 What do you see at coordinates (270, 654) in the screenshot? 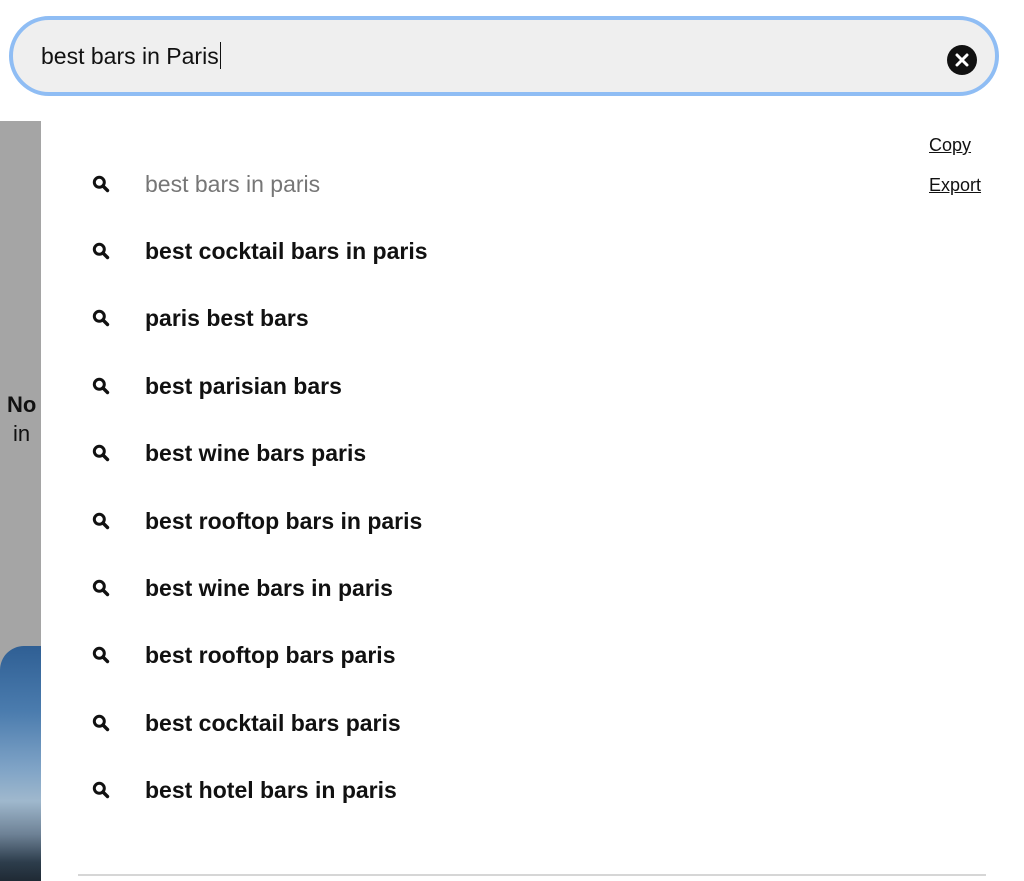
I see `suggestion-label: best rooftop bars paris` at bounding box center [270, 654].